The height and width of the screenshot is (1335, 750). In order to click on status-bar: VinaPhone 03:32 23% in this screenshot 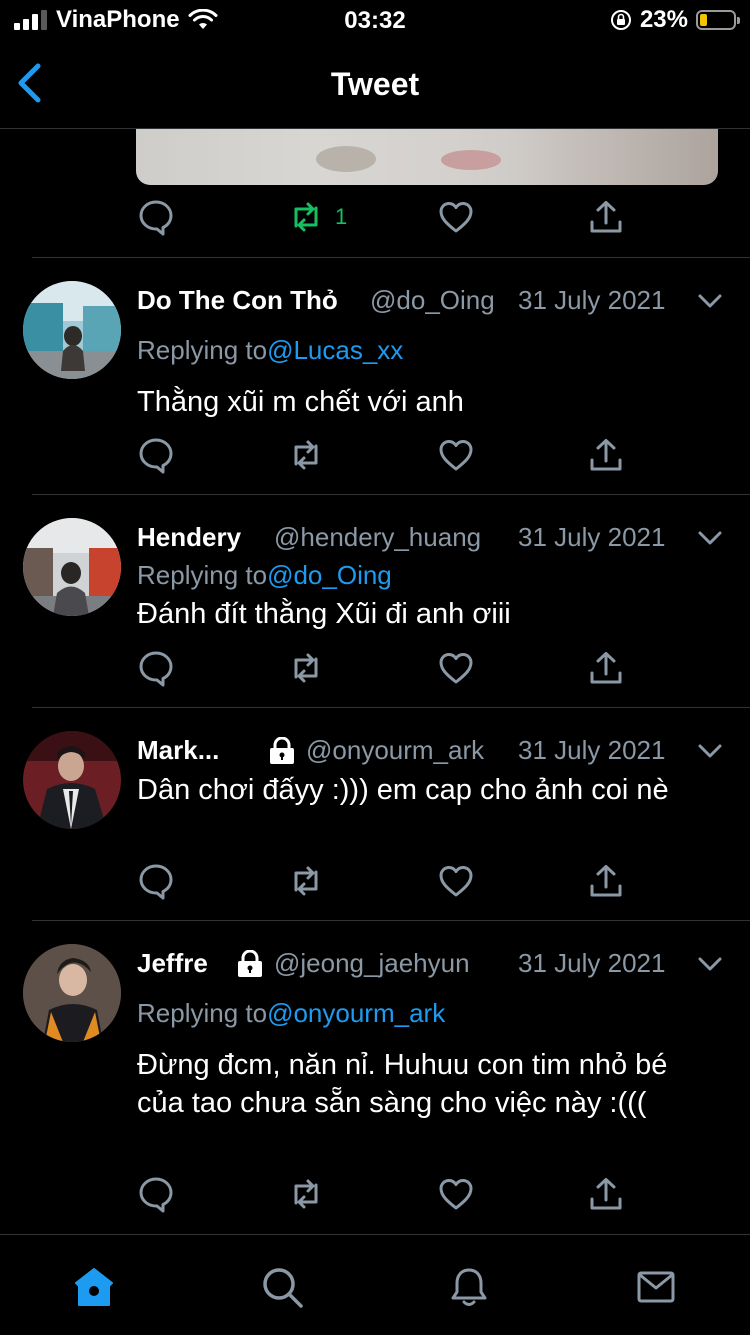, I will do `click(375, 21)`.